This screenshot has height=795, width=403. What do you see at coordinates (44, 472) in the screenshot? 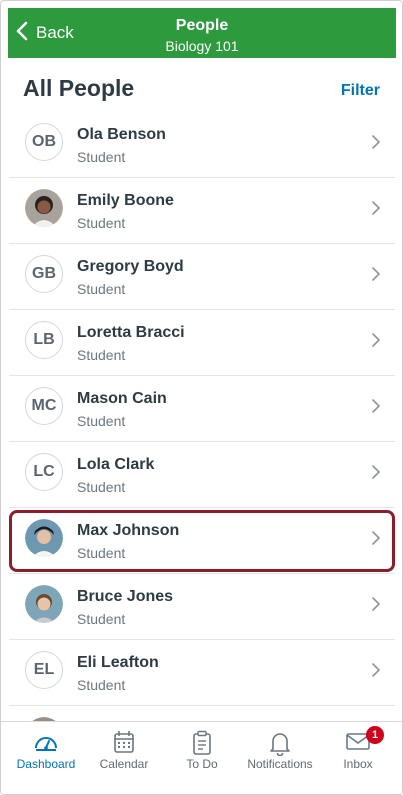
I see `avatar-initials: LC` at bounding box center [44, 472].